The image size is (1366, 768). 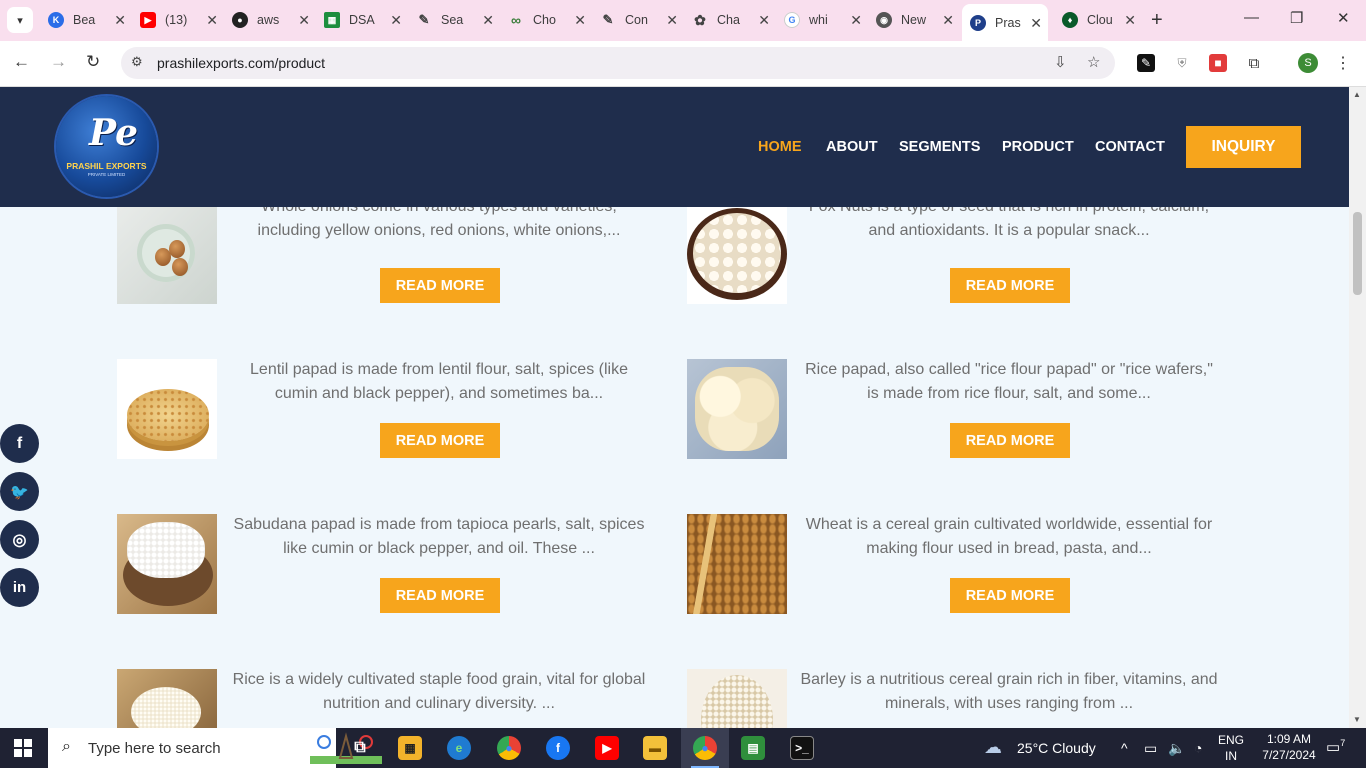 What do you see at coordinates (241, 63) in the screenshot?
I see `address-url: prashilexports.com/product` at bounding box center [241, 63].